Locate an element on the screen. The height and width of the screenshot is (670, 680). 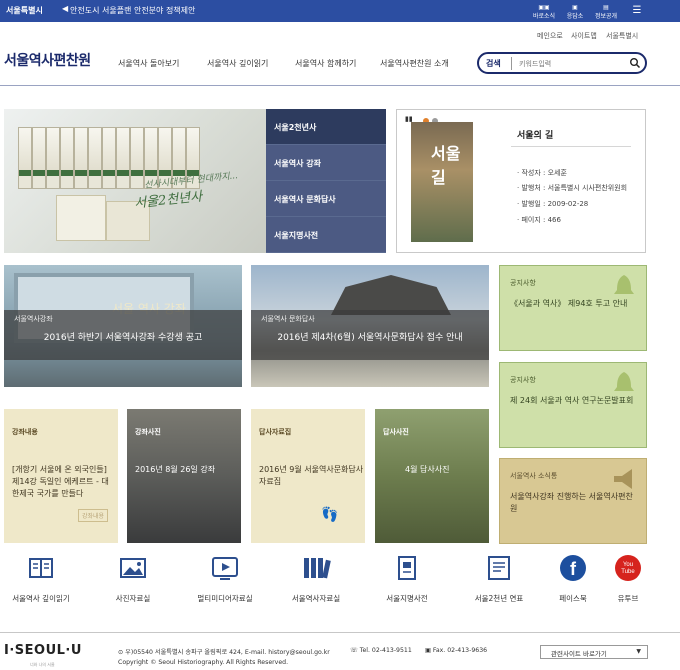
timeline-icon is located at coordinates (499, 568).